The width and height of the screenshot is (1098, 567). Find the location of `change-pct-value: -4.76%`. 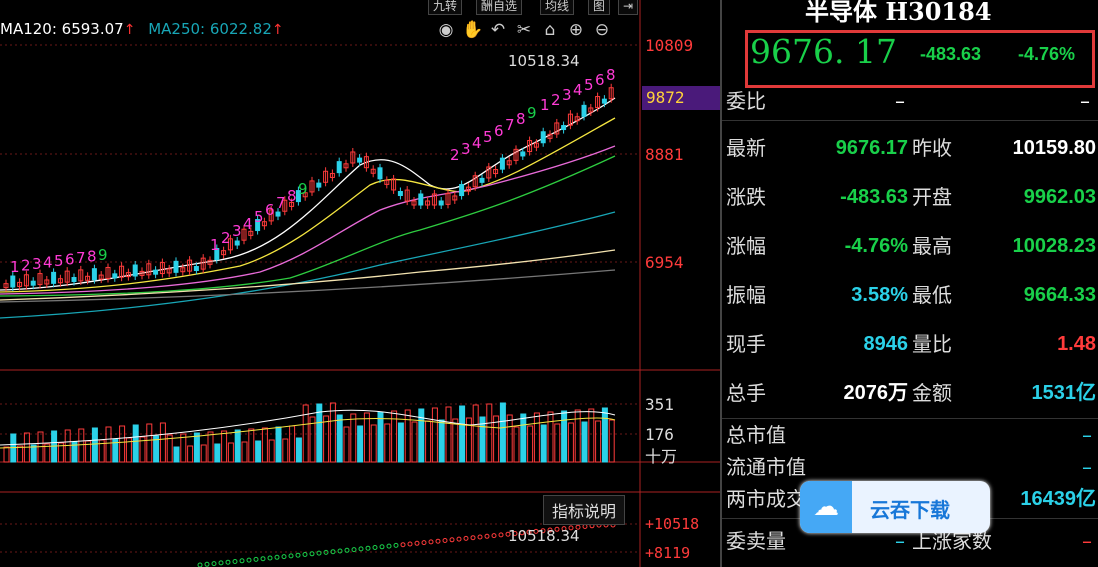

change-pct-value: -4.76% is located at coordinates (876, 246).